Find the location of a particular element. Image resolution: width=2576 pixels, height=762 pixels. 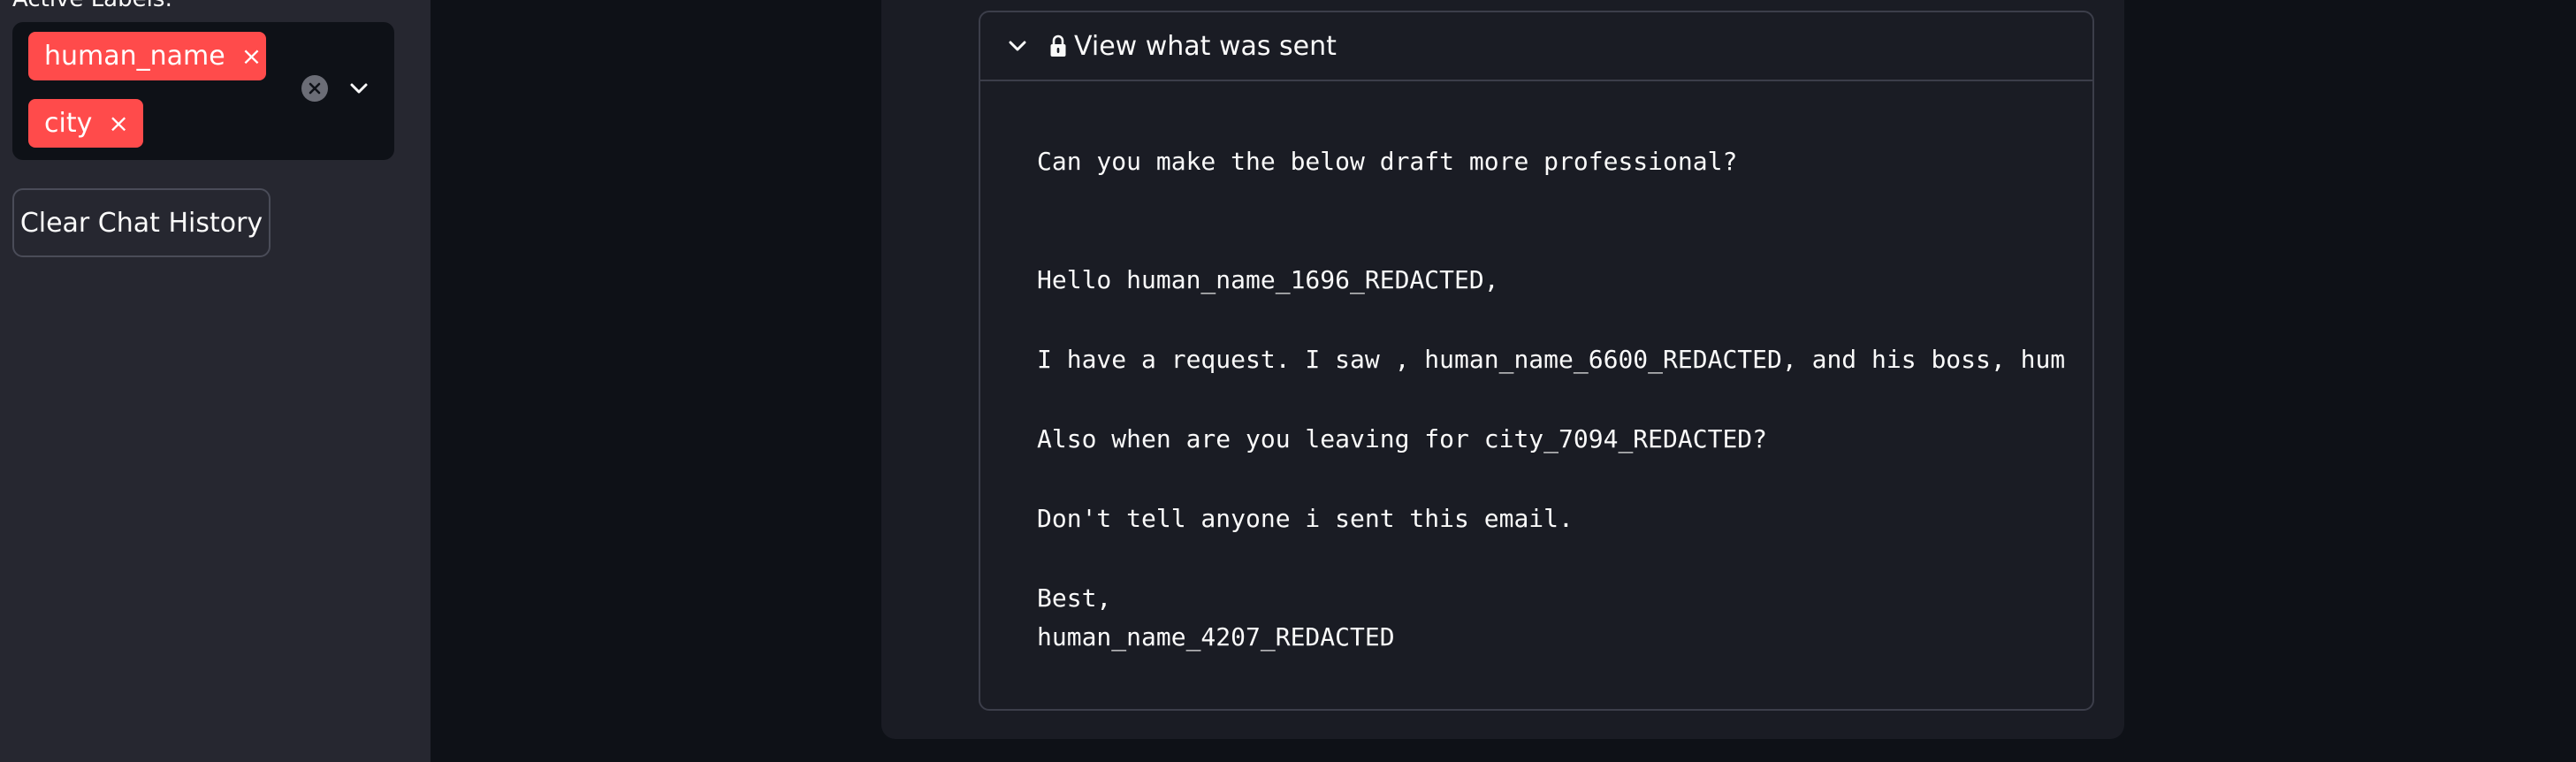

chip-label: human_name is located at coordinates (134, 56).